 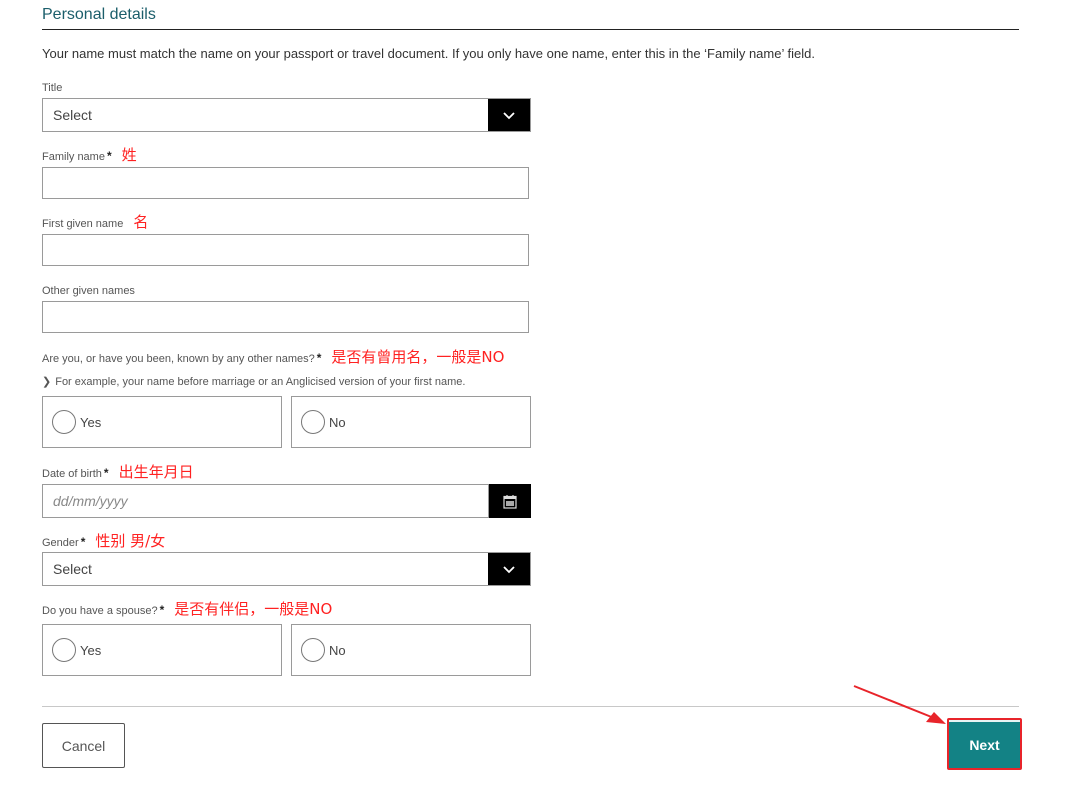 What do you see at coordinates (47, 382) in the screenshot?
I see `chevron-right-icon: ❯` at bounding box center [47, 382].